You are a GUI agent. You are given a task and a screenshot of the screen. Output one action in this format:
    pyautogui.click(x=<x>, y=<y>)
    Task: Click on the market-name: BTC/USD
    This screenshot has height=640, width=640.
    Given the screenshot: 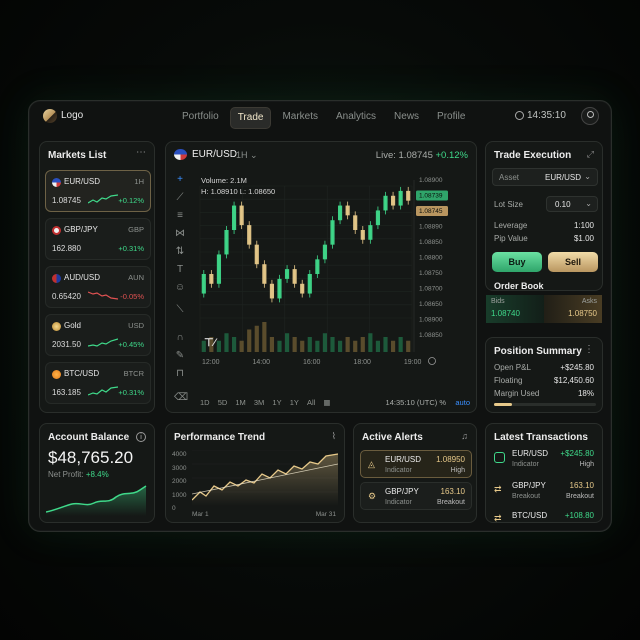 What is the action you would take?
    pyautogui.click(x=82, y=373)
    